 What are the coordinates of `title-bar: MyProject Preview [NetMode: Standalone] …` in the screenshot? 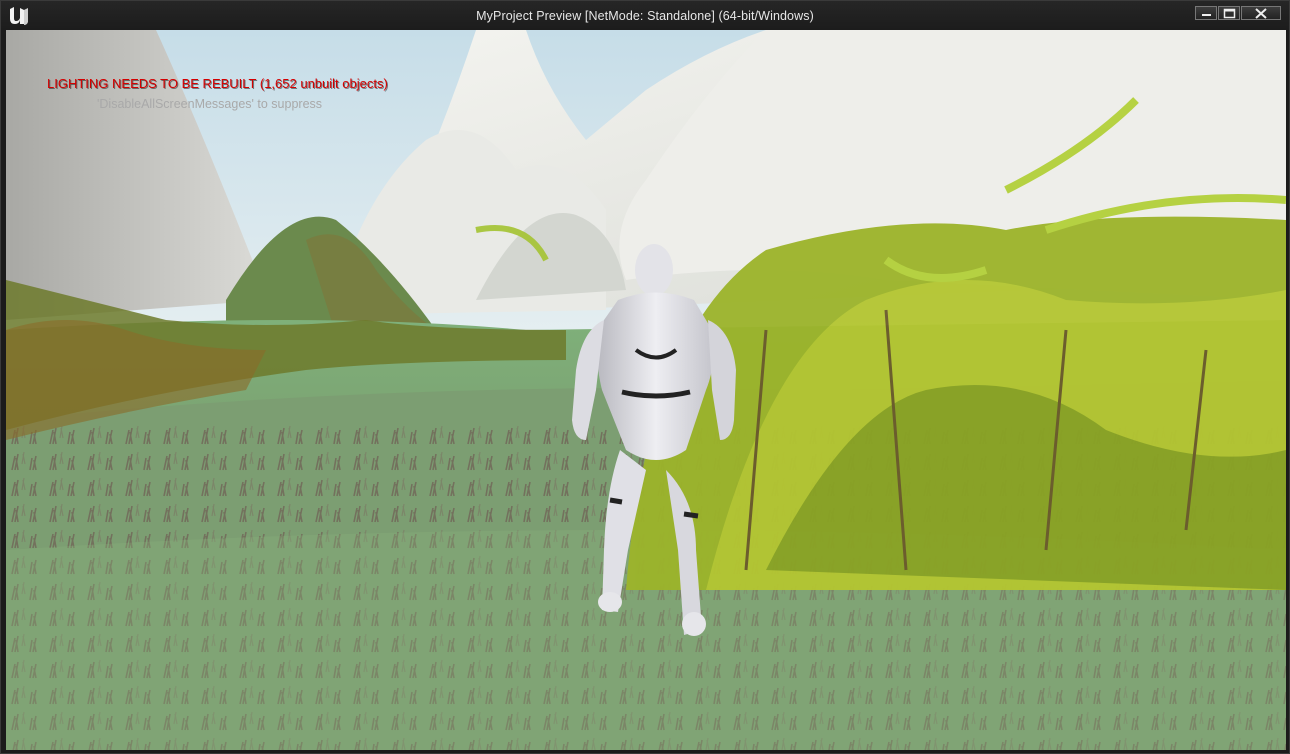 It's located at (645, 15).